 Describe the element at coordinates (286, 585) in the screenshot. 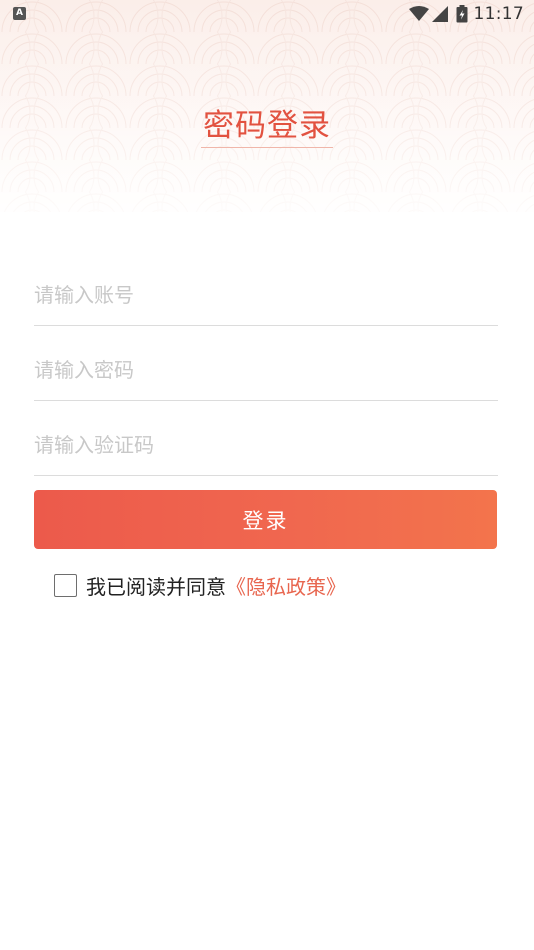

I see `privacy-policy-link: 《隐私政策》` at that location.